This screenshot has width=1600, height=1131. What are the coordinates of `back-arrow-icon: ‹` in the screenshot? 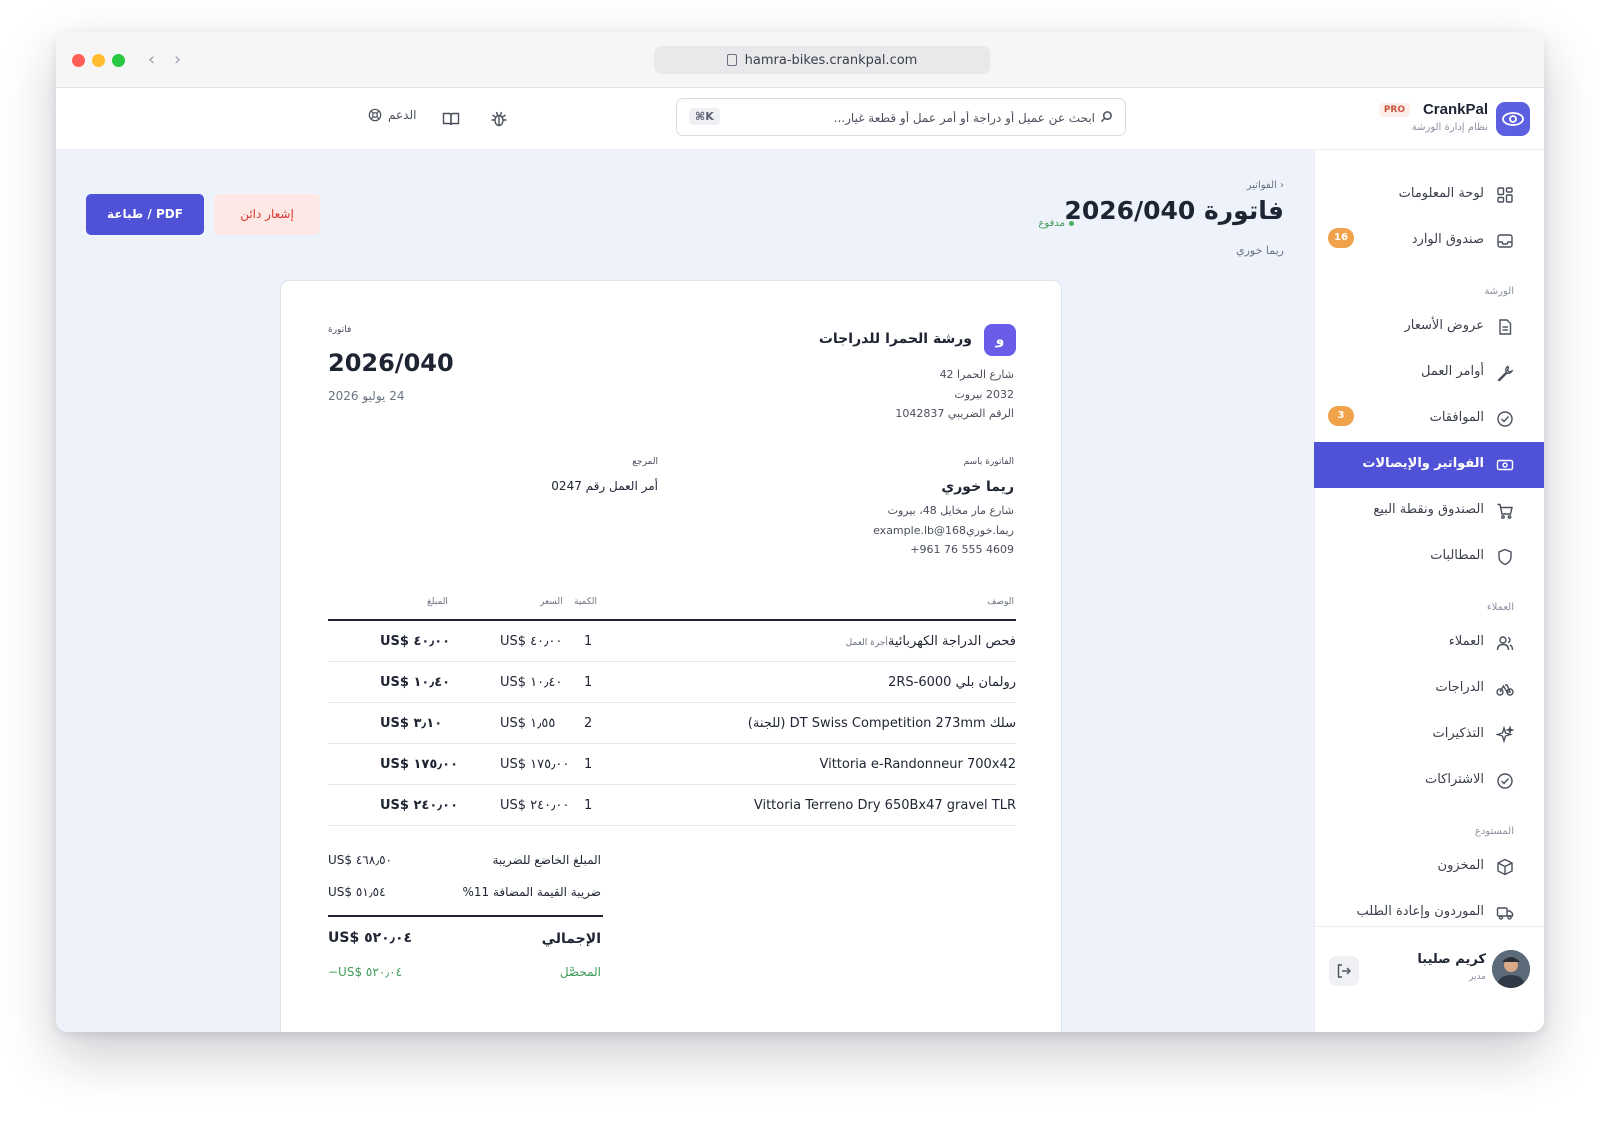 It's located at (151, 60).